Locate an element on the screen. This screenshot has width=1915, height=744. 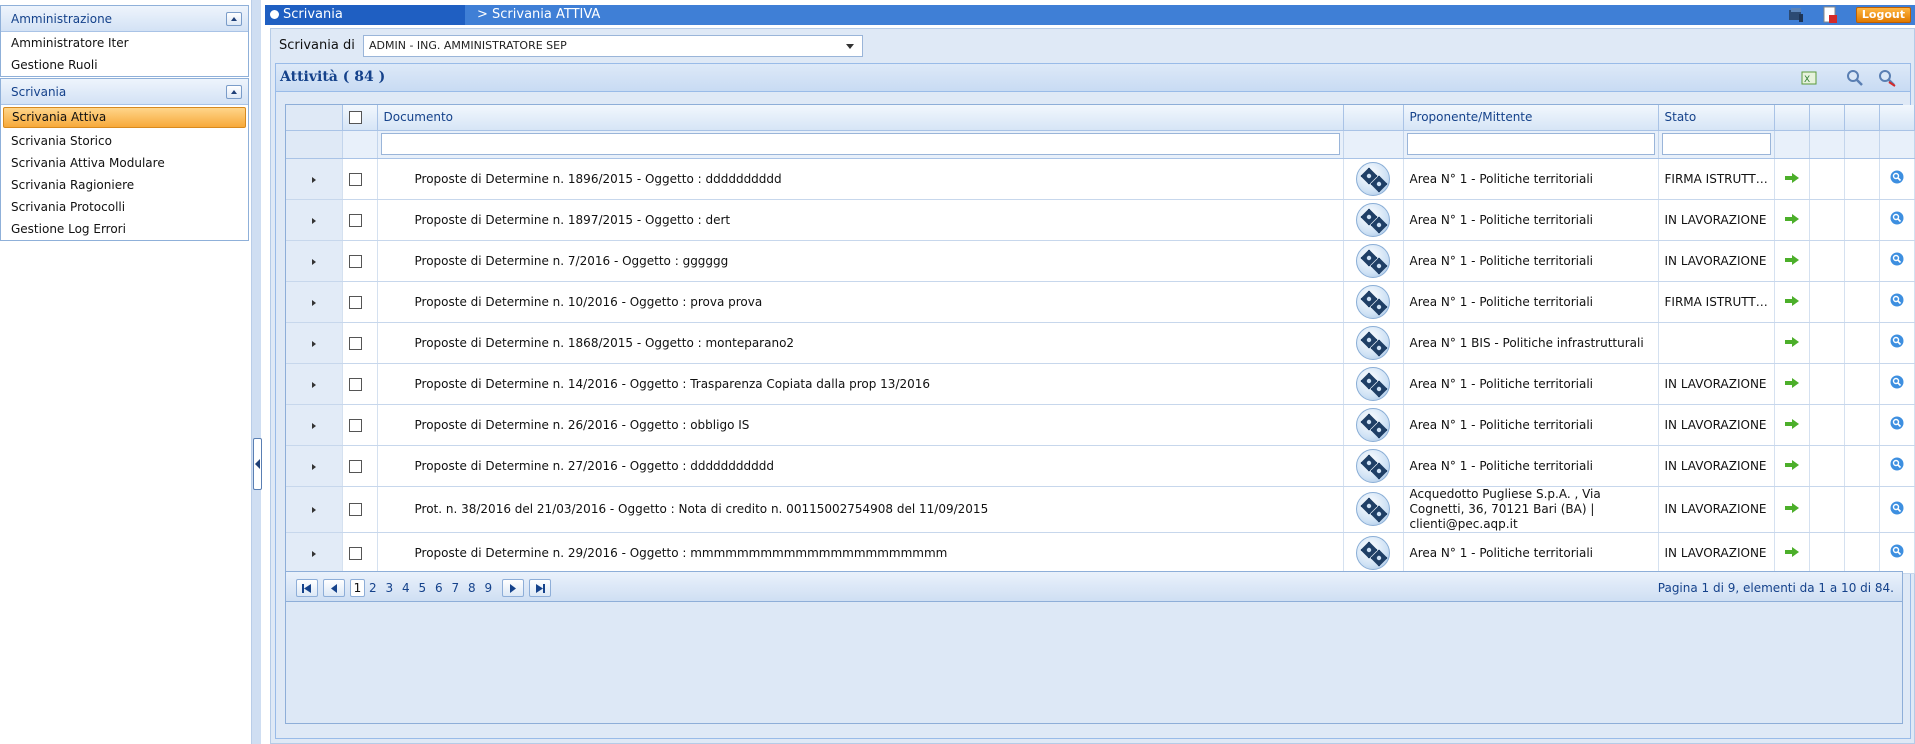
sidebar-item-amministratore-iter: Amministratore Iter is located at coordinates (124, 43).